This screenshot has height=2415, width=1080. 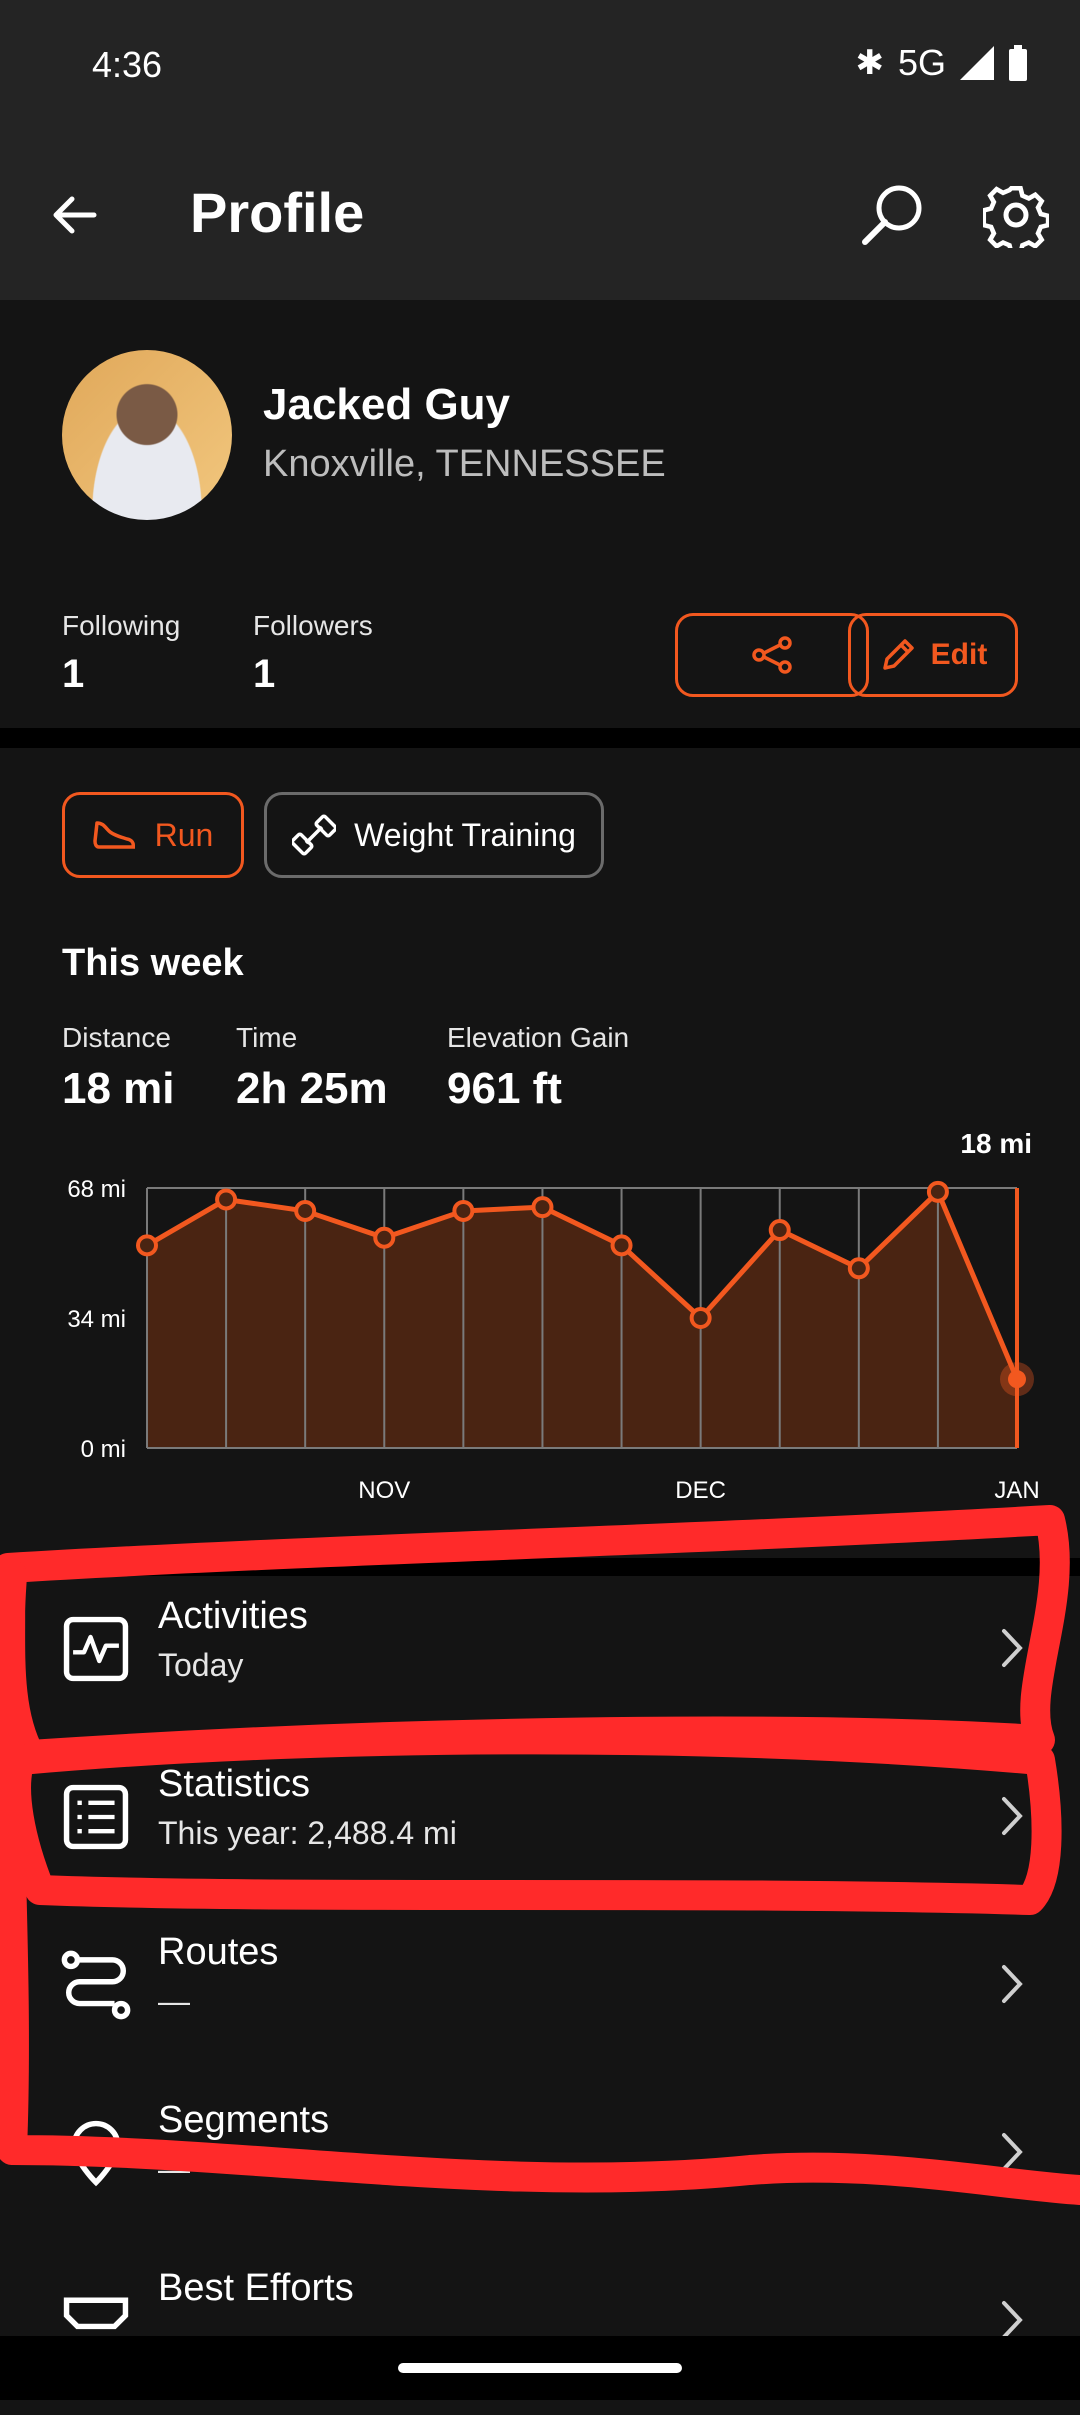 I want to click on gesture-handle, so click(x=540, y=2368).